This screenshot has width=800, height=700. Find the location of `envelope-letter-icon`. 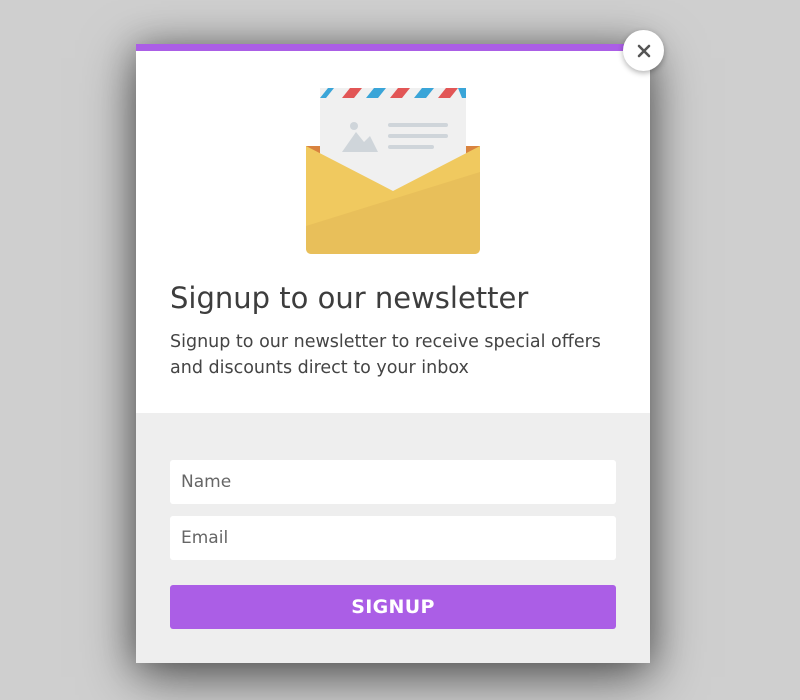

envelope-letter-icon is located at coordinates (393, 171).